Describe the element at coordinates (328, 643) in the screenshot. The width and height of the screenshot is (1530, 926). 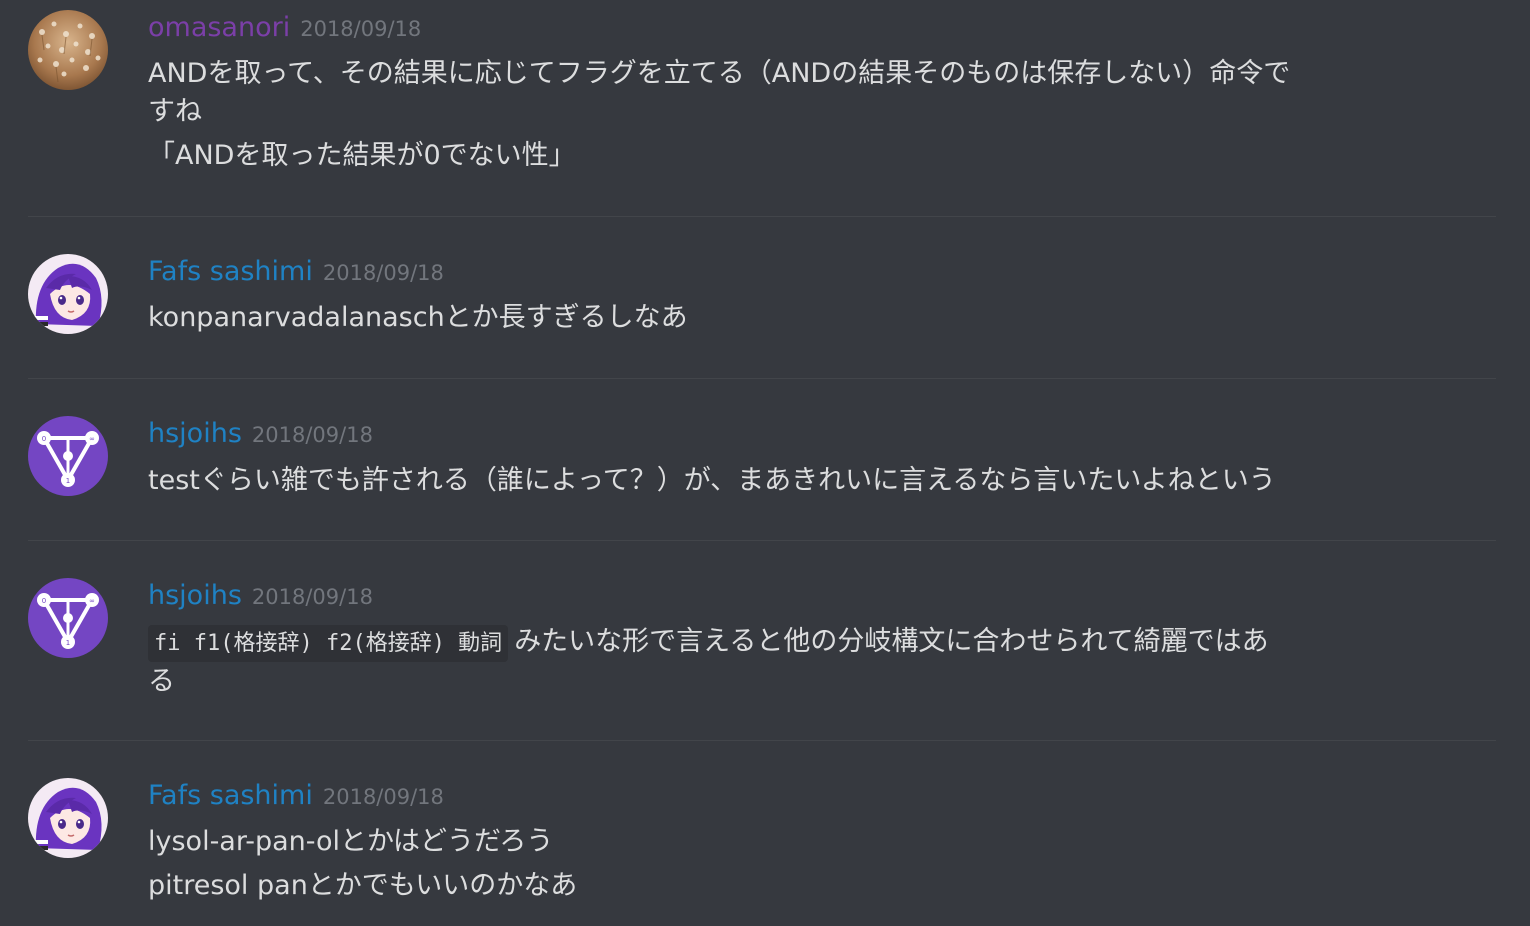
I see `inline-code: fi f1(格接辞) f2(格接辞) 動詞` at that location.